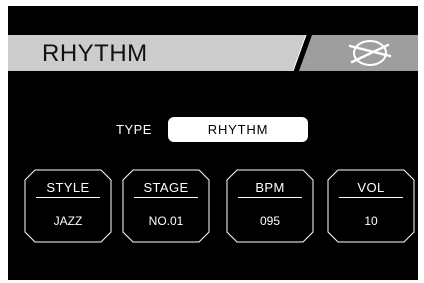 Image resolution: width=424 pixels, height=283 pixels. What do you see at coordinates (371, 206) in the screenshot?
I see `vol-param-button: VOL 10` at bounding box center [371, 206].